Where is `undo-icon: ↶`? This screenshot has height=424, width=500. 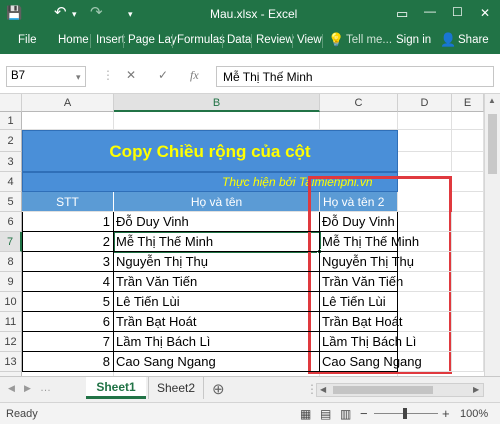 undo-icon: ↶ is located at coordinates (60, 12).